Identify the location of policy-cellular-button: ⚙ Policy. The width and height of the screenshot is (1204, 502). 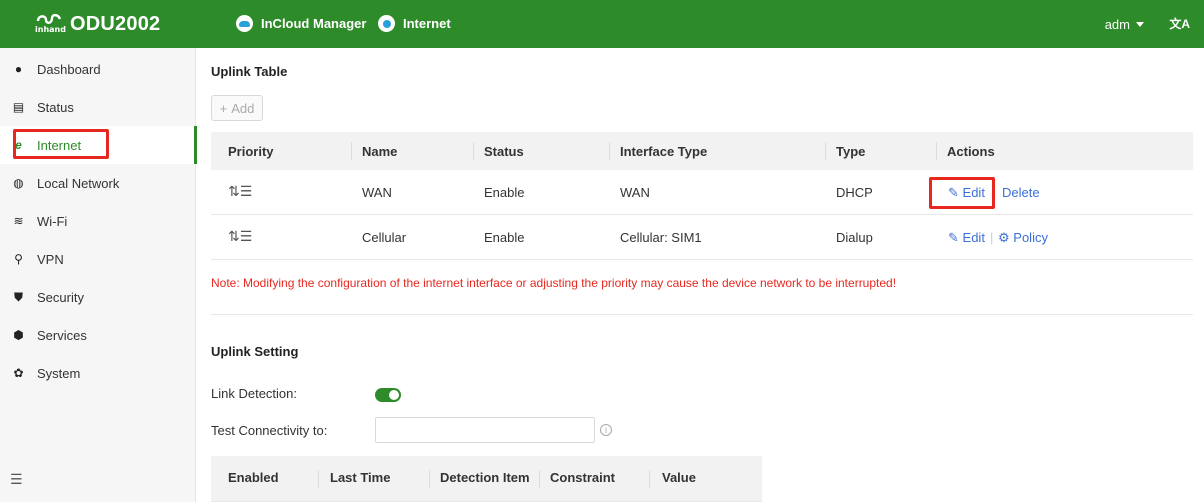
(1023, 238).